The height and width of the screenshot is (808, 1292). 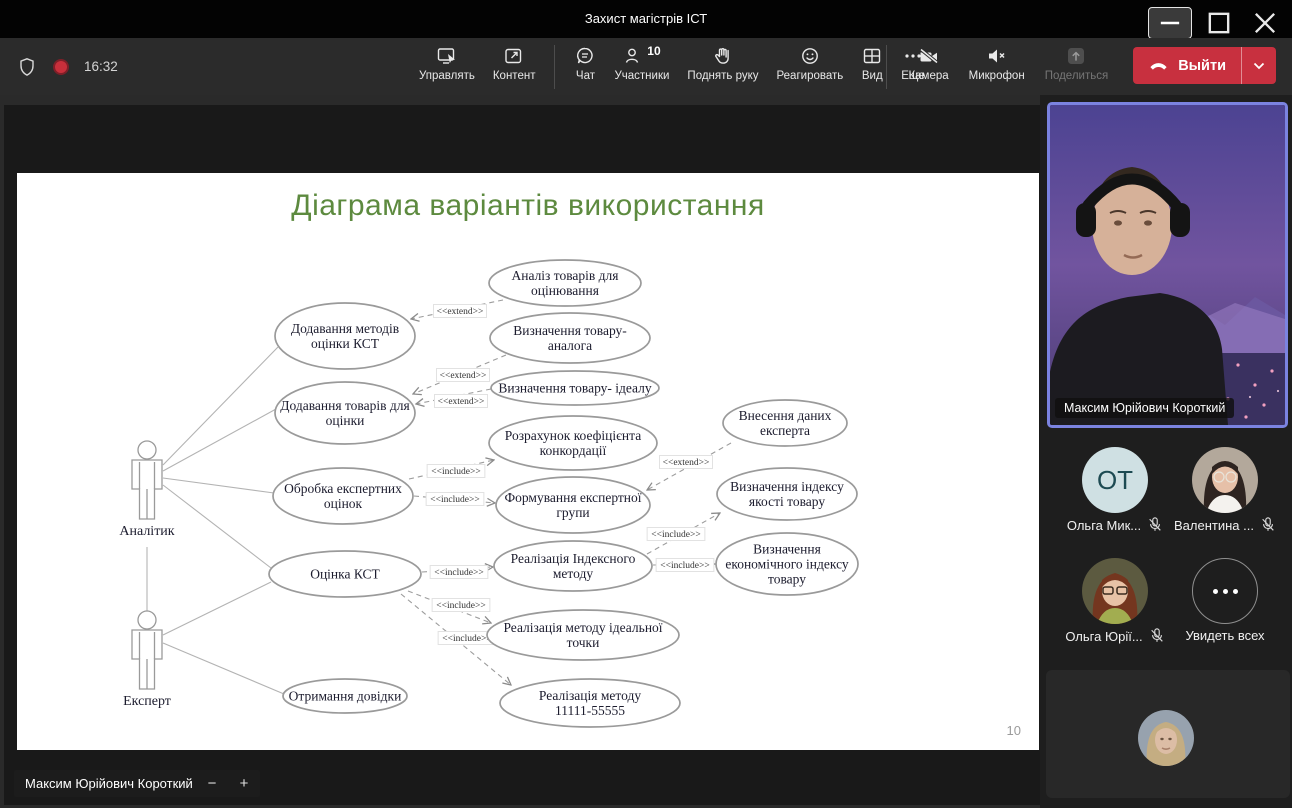 I want to click on maximize-button, so click(x=1219, y=23).